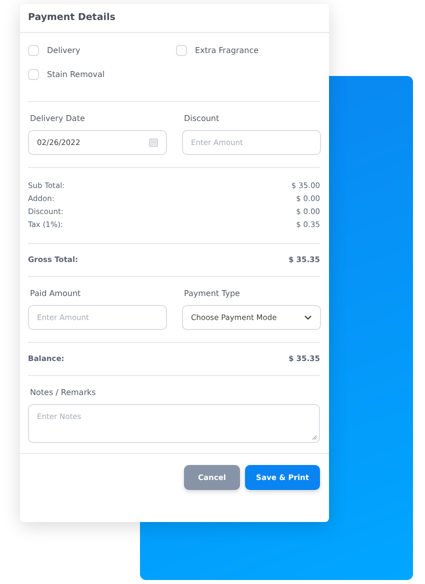 The image size is (425, 584). What do you see at coordinates (76, 74) in the screenshot?
I see `checkbox-label: Stain Removal` at bounding box center [76, 74].